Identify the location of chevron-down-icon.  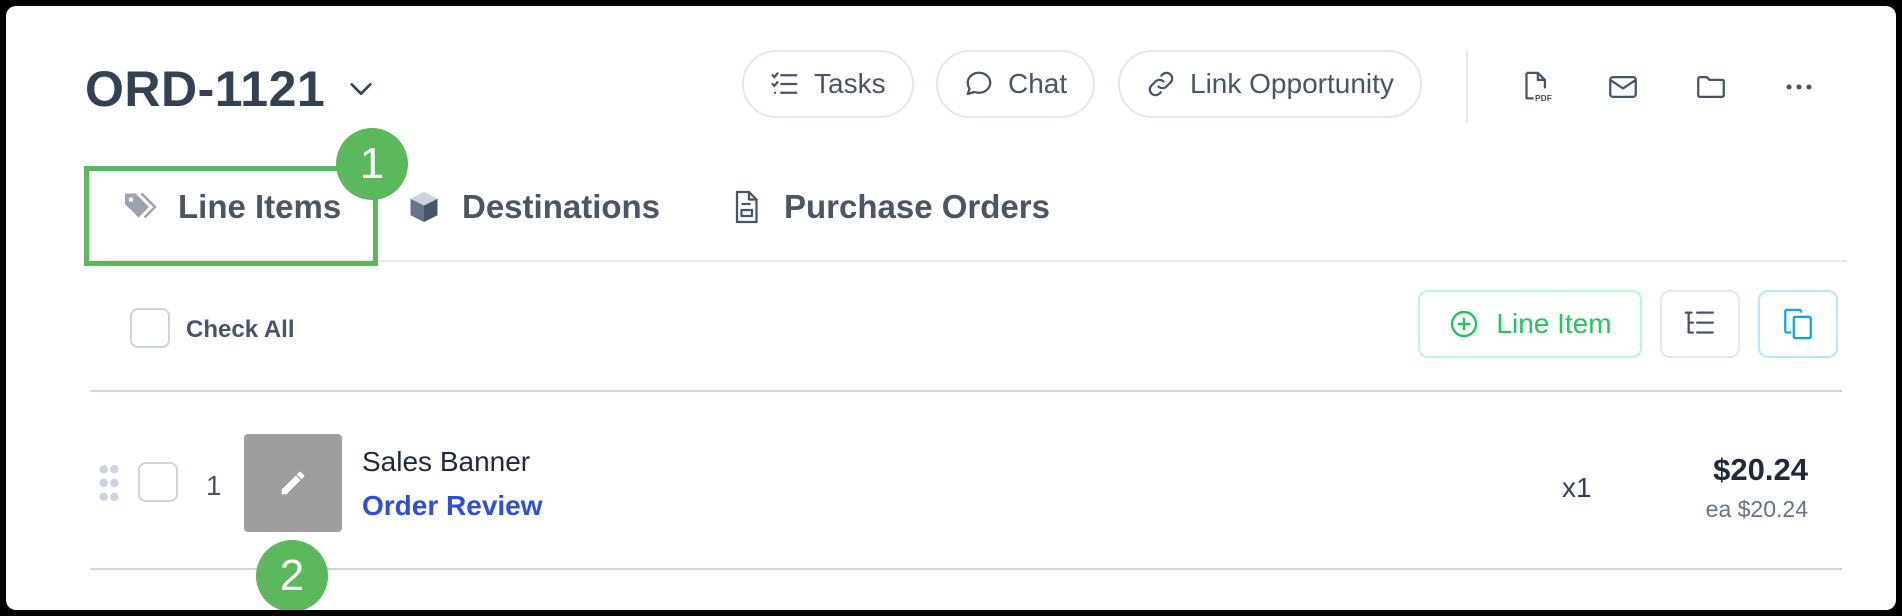
(361, 89).